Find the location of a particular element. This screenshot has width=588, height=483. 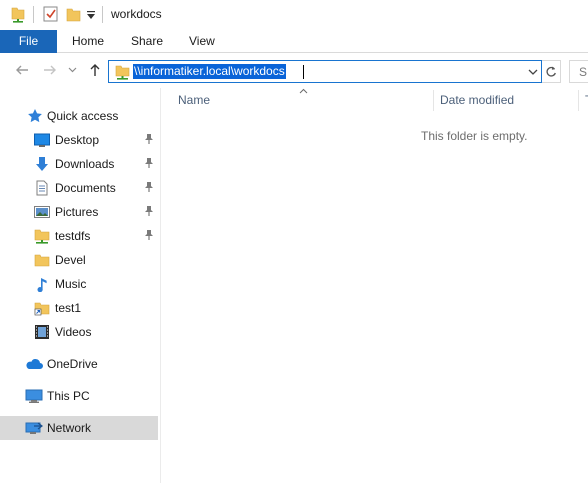

back-arrow-icon is located at coordinates (22, 70).